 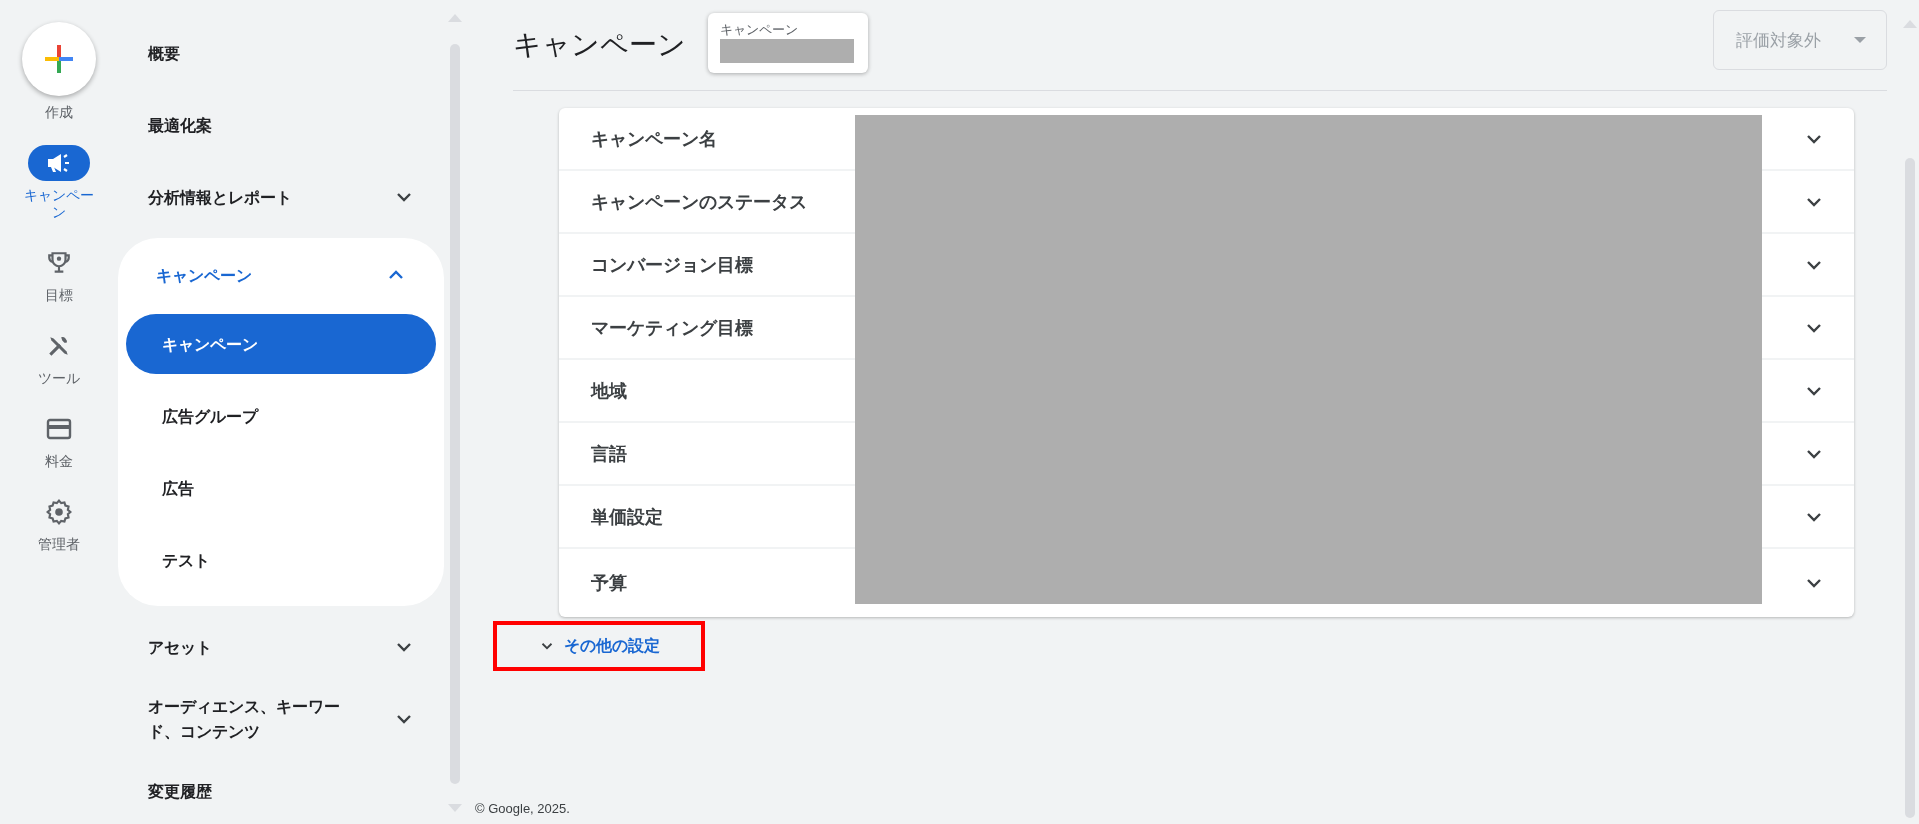 I want to click on trophy-icon, so click(x=59, y=263).